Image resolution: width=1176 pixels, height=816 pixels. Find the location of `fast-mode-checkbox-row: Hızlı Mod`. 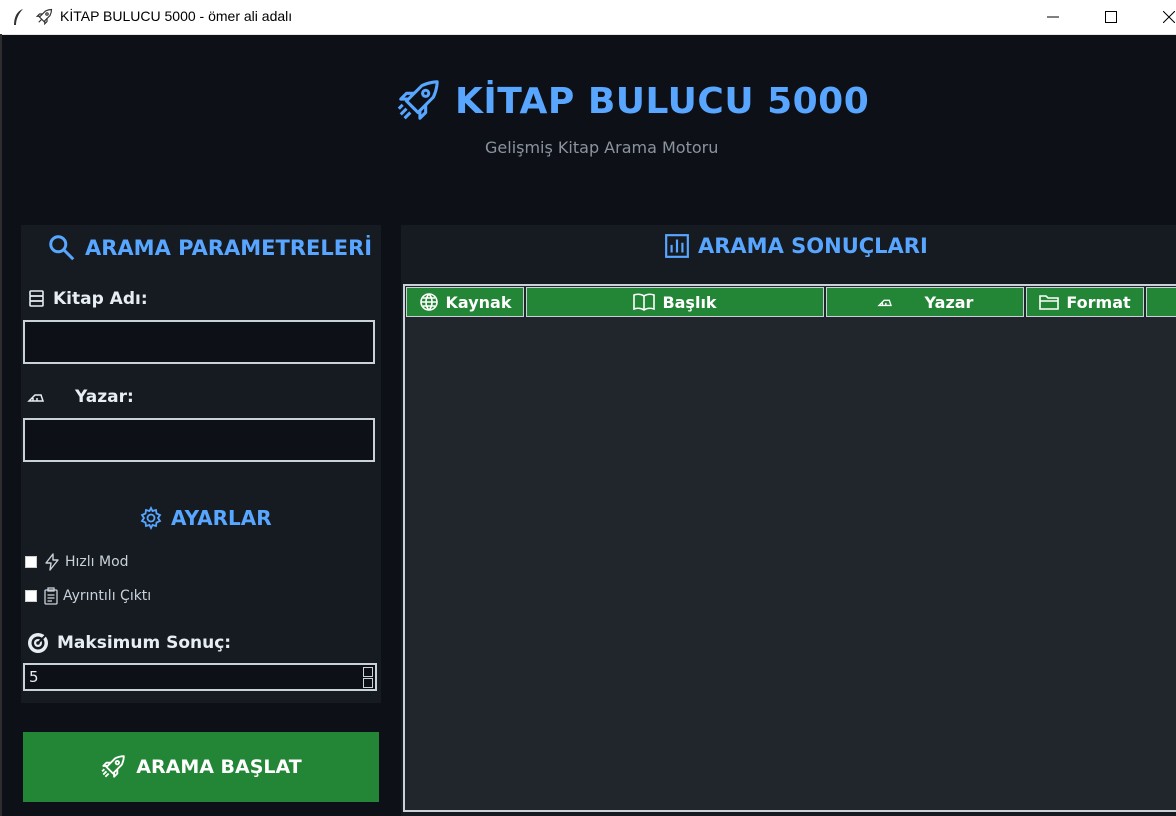

fast-mode-checkbox-row: Hızlı Mod is located at coordinates (77, 562).